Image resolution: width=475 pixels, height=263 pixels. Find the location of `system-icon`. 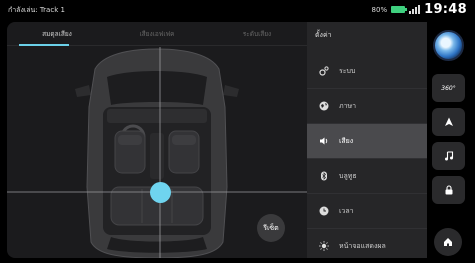

system-icon is located at coordinates (324, 71).